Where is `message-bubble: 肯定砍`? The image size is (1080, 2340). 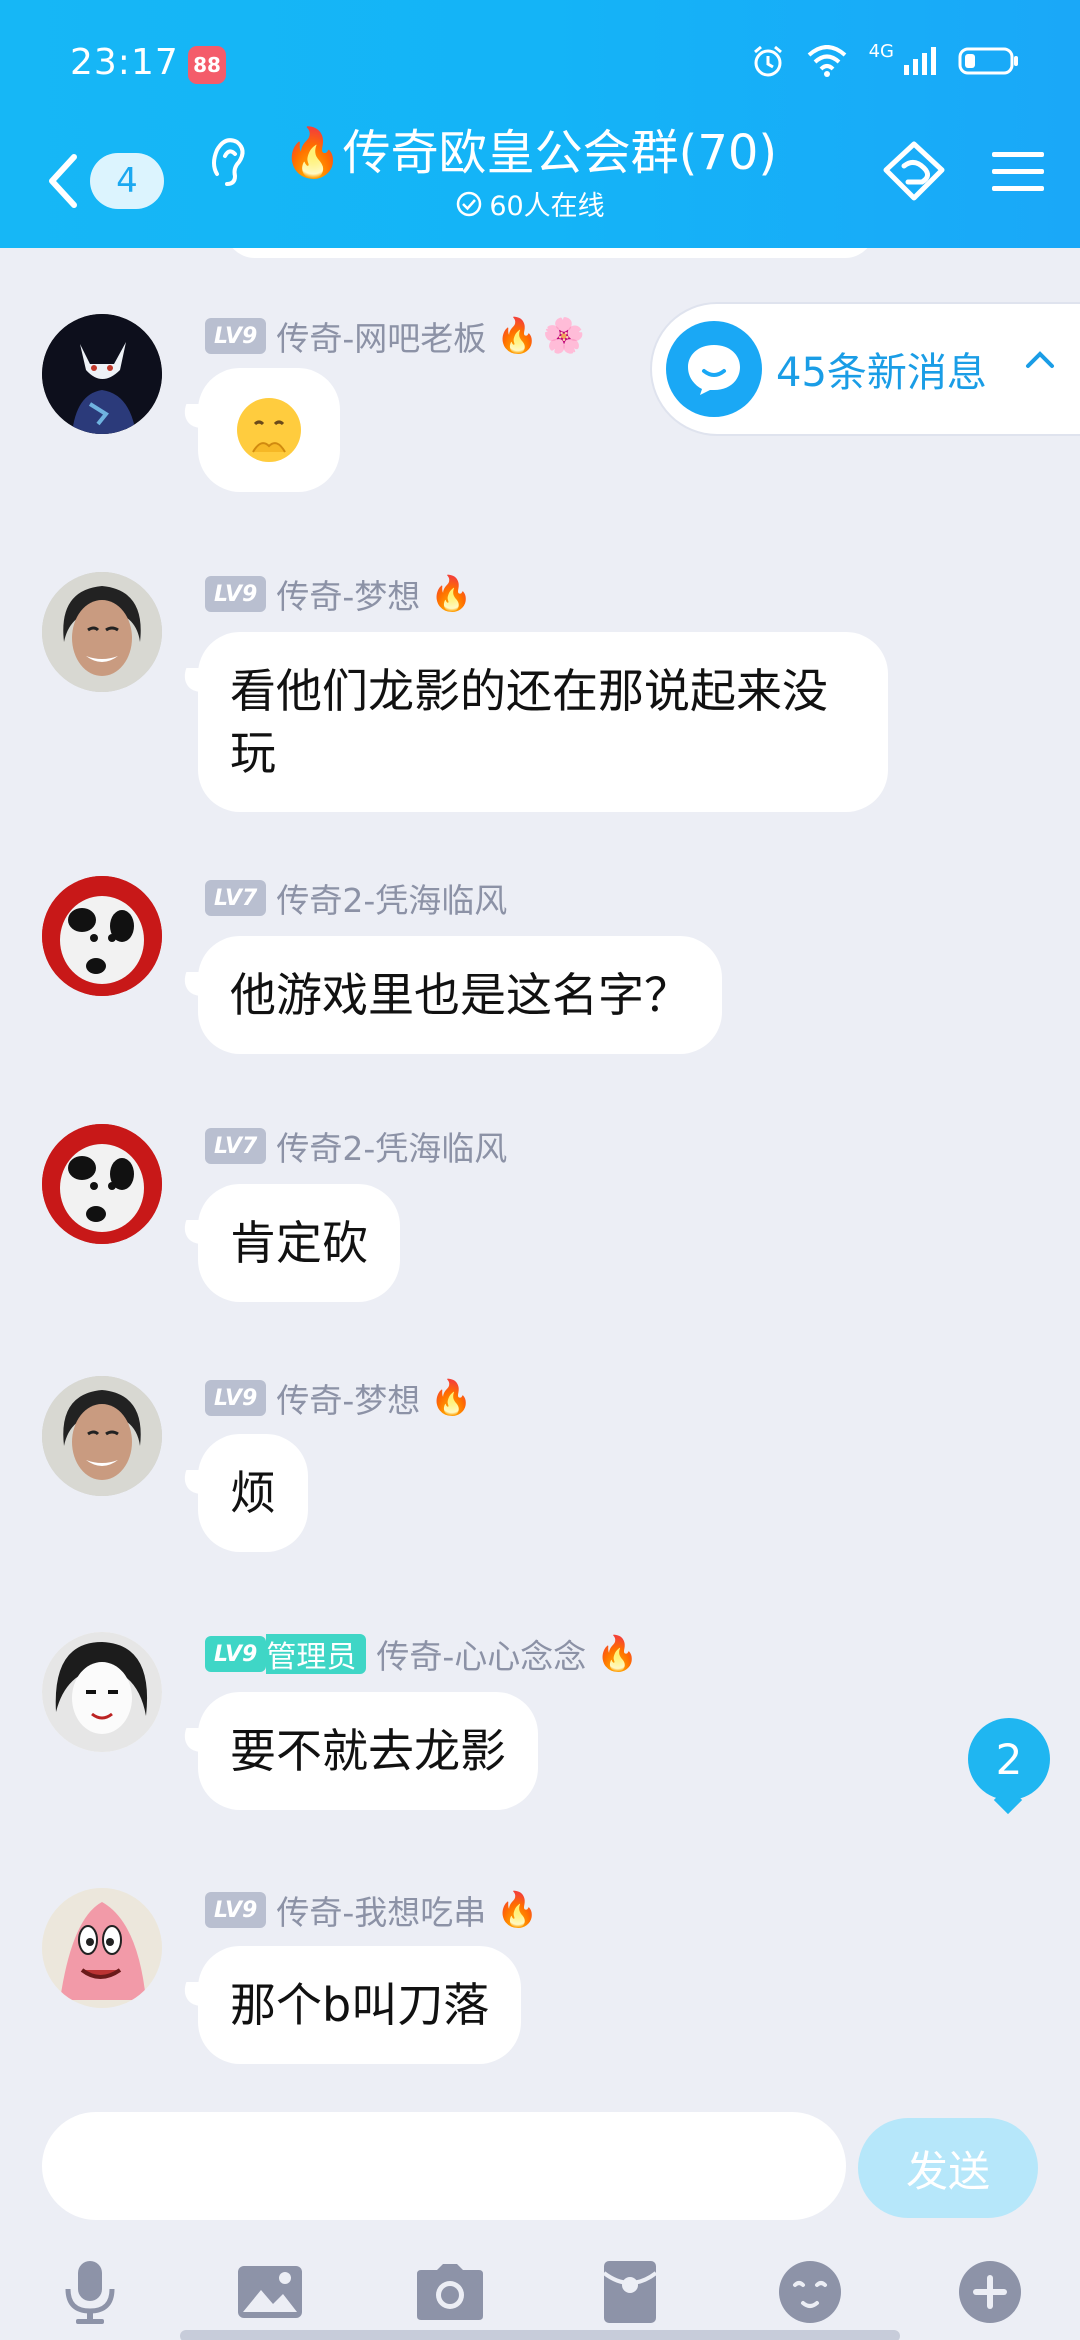
message-bubble: 肯定砍 is located at coordinates (299, 1243).